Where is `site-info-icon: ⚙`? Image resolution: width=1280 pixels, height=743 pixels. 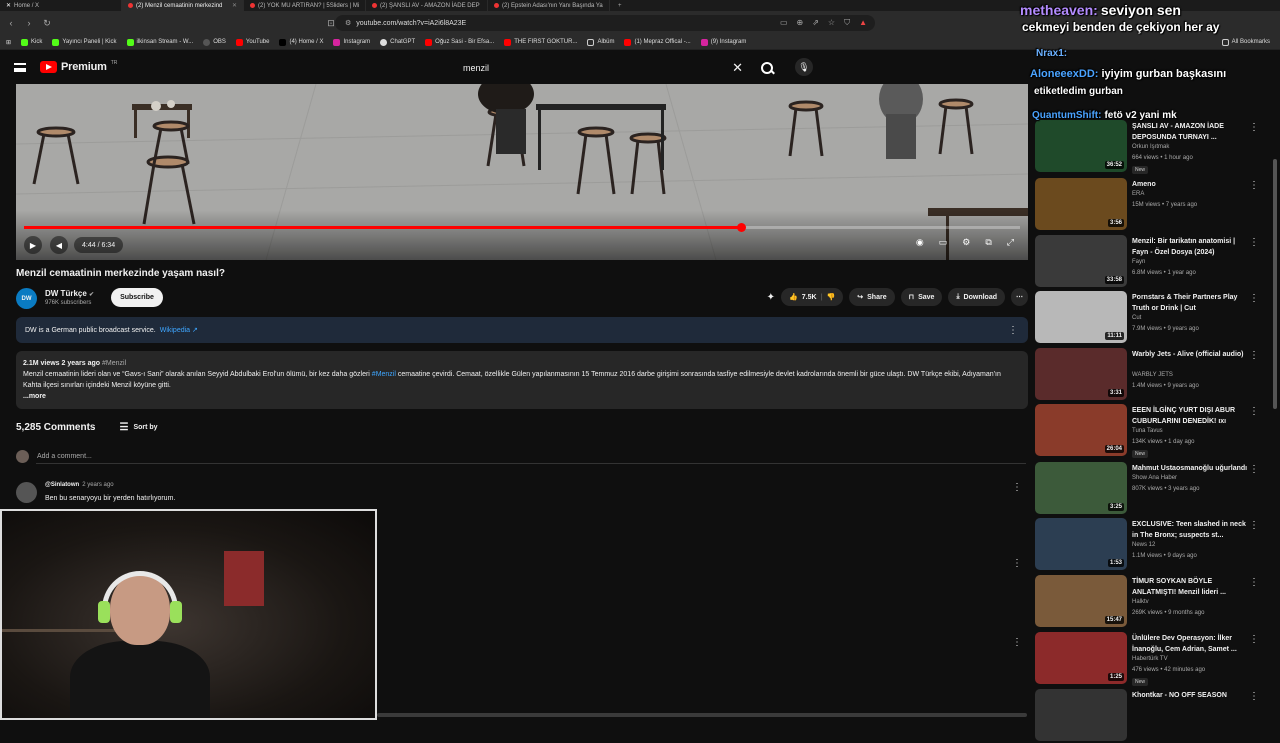
site-info-icon: ⚙ is located at coordinates (348, 23).